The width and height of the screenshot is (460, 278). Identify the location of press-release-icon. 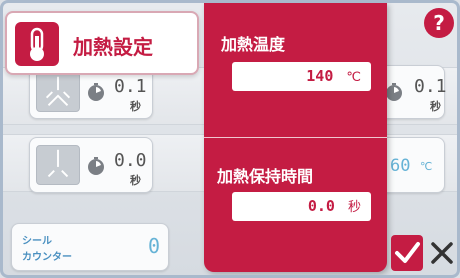
(58, 165).